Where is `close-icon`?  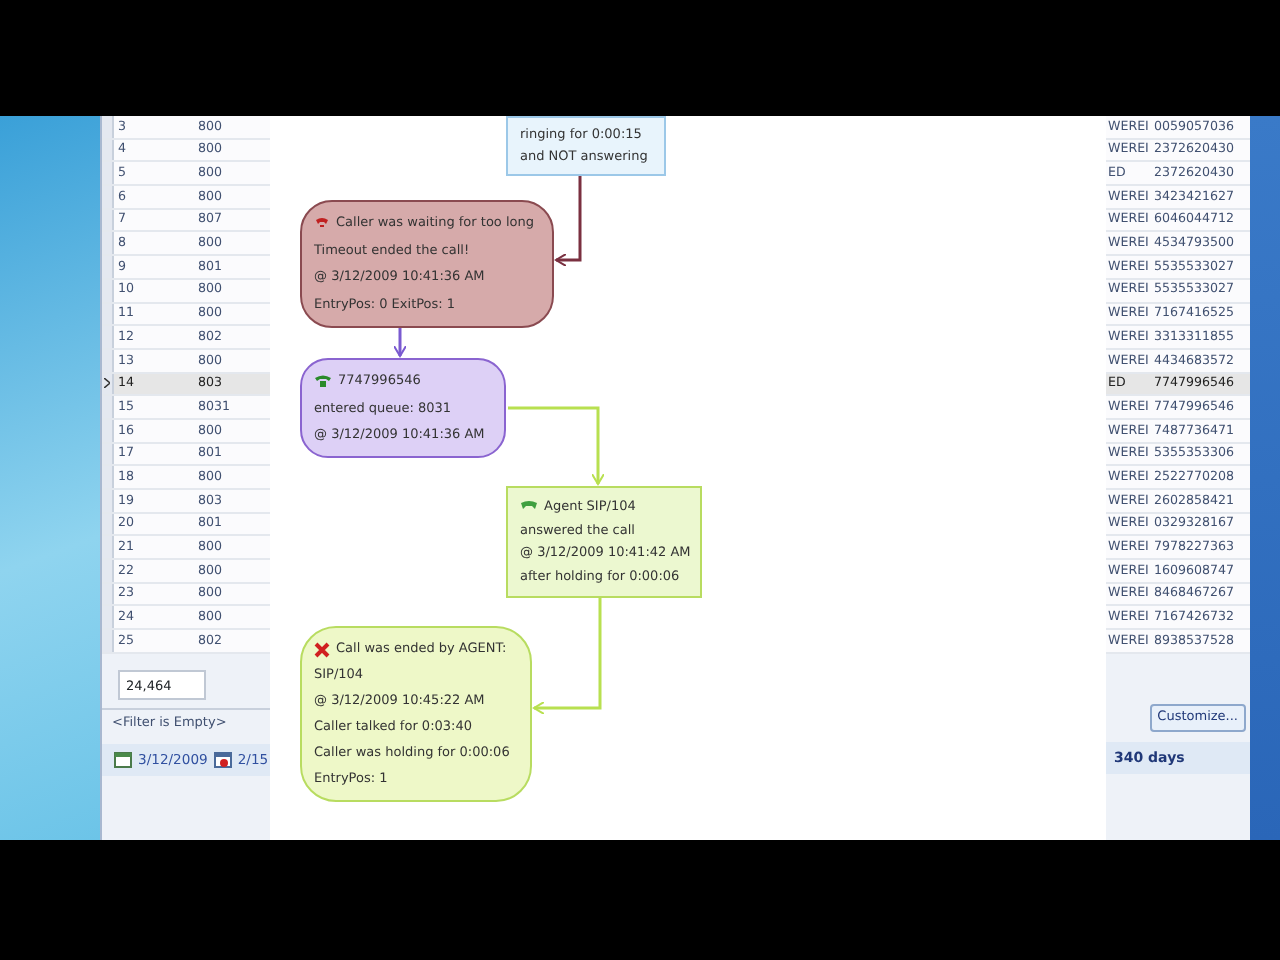 close-icon is located at coordinates (322, 649).